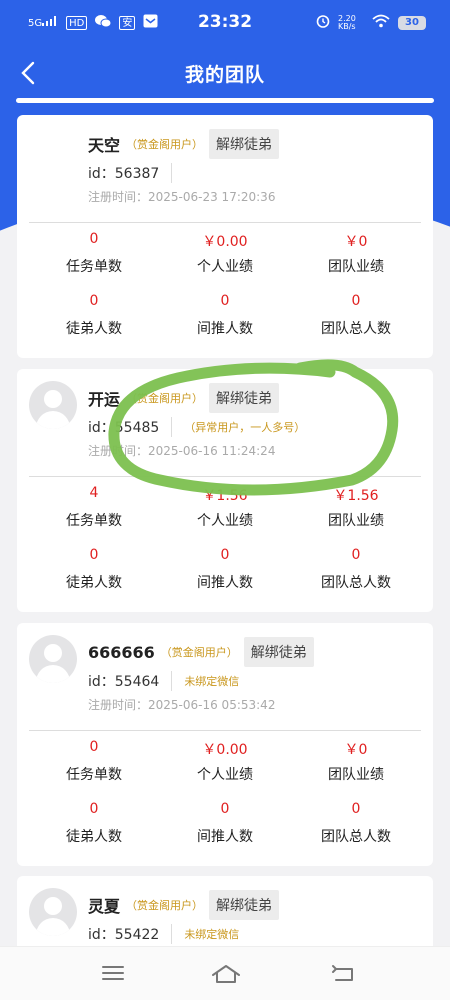  I want to click on member-header: 开运 （赏金阁用户） 解绑徒弟, so click(184, 398).